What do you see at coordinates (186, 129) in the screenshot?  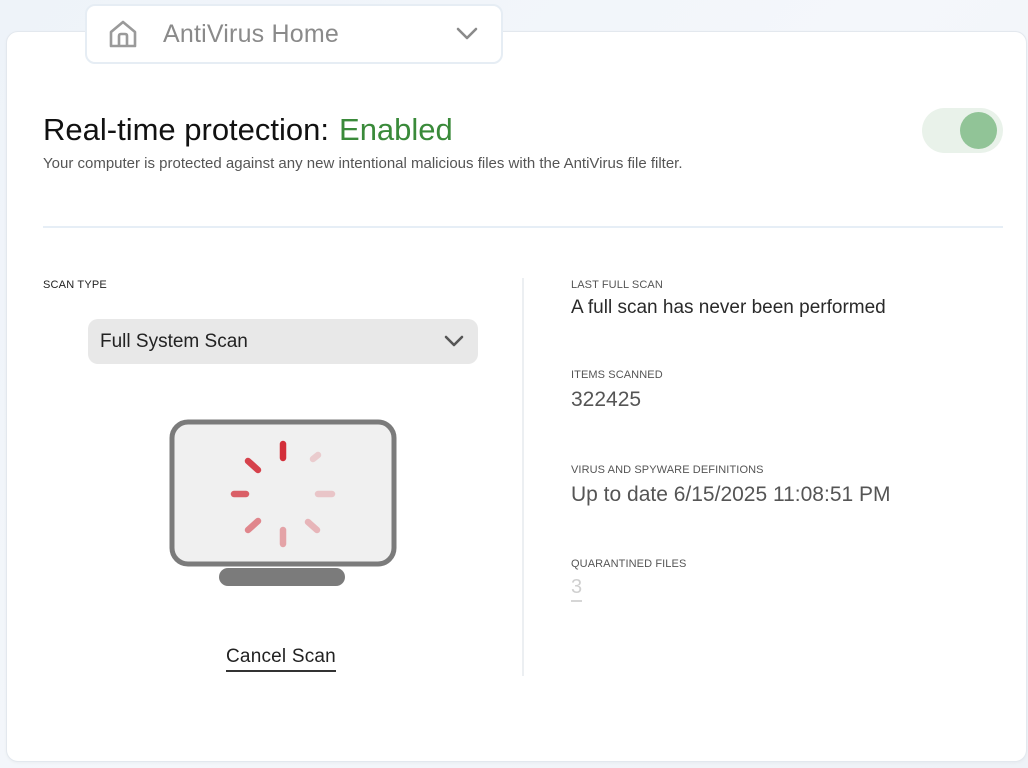 I see `protection-title-text: Real-time protection:` at bounding box center [186, 129].